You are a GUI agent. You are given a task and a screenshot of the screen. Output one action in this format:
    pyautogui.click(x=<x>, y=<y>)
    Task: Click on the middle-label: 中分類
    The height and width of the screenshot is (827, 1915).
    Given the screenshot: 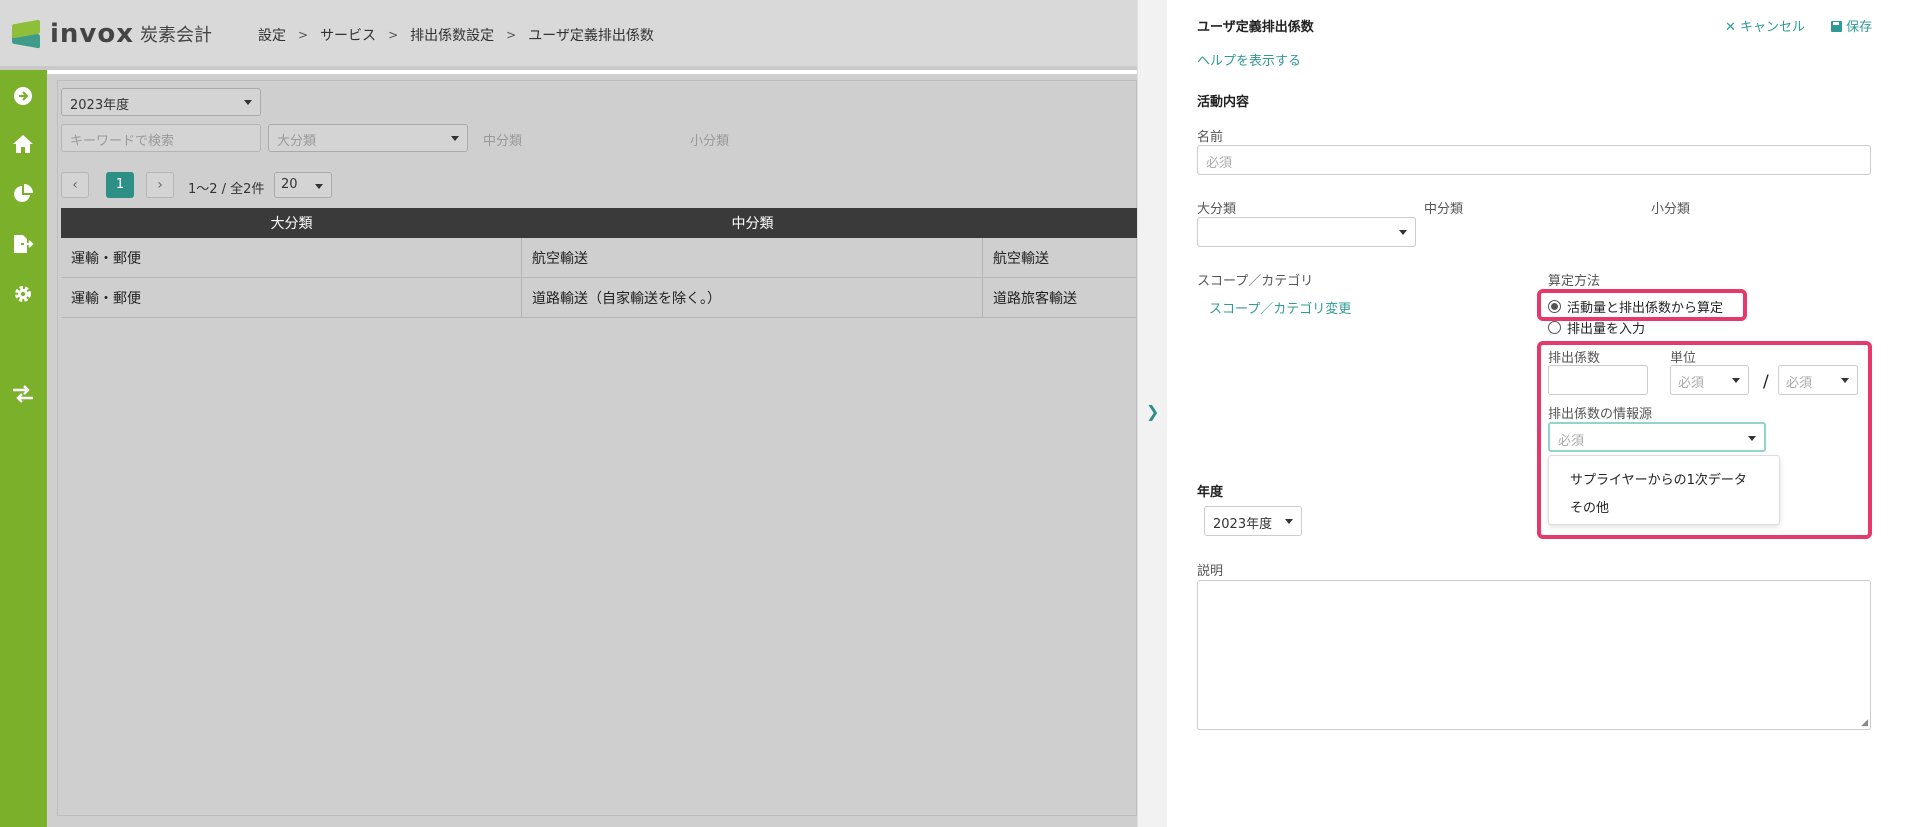 What is the action you would take?
    pyautogui.click(x=1444, y=209)
    